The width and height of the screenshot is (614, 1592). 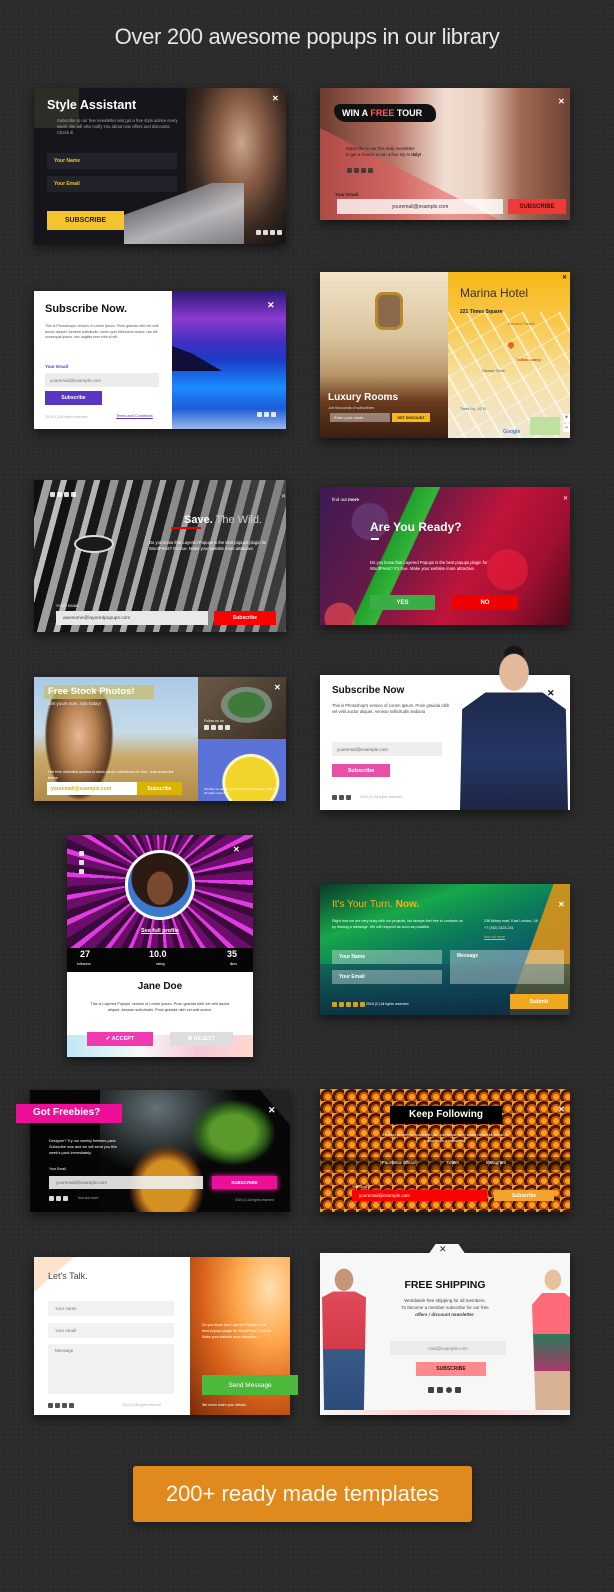 I want to click on popup-title: Got Freebies?, so click(x=67, y=1112).